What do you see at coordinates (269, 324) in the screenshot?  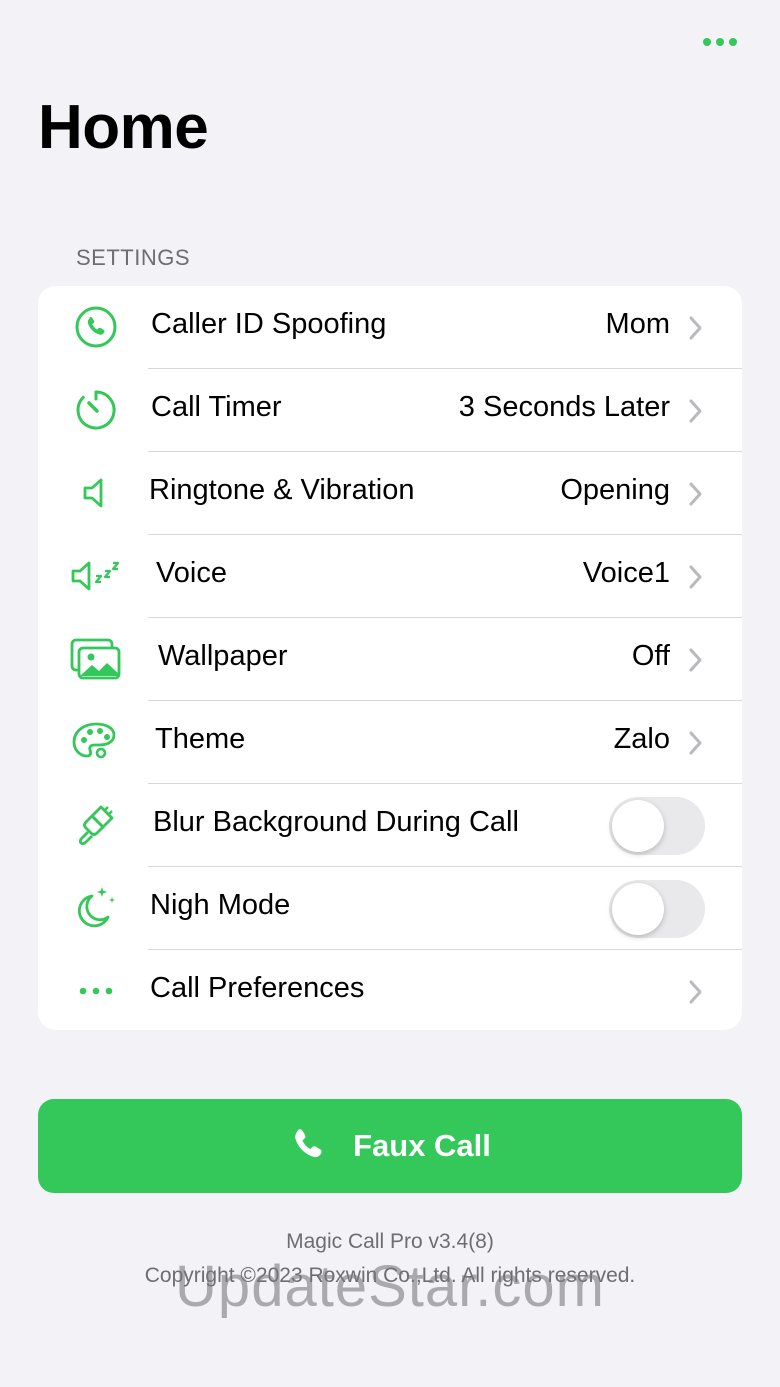 I see `row-label: Caller ID Spoofing` at bounding box center [269, 324].